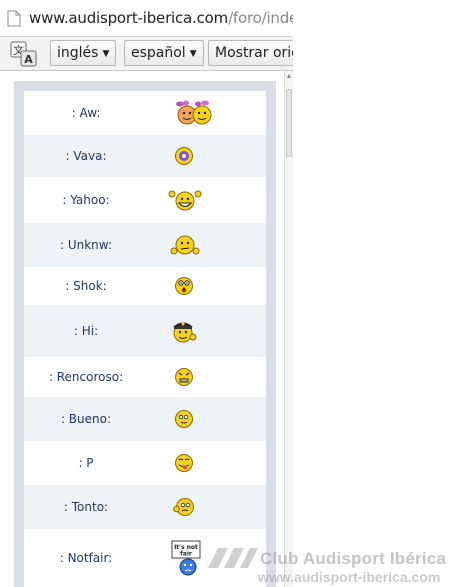 The width and height of the screenshot is (454, 587). I want to click on vava-smiley-icon, so click(184, 156).